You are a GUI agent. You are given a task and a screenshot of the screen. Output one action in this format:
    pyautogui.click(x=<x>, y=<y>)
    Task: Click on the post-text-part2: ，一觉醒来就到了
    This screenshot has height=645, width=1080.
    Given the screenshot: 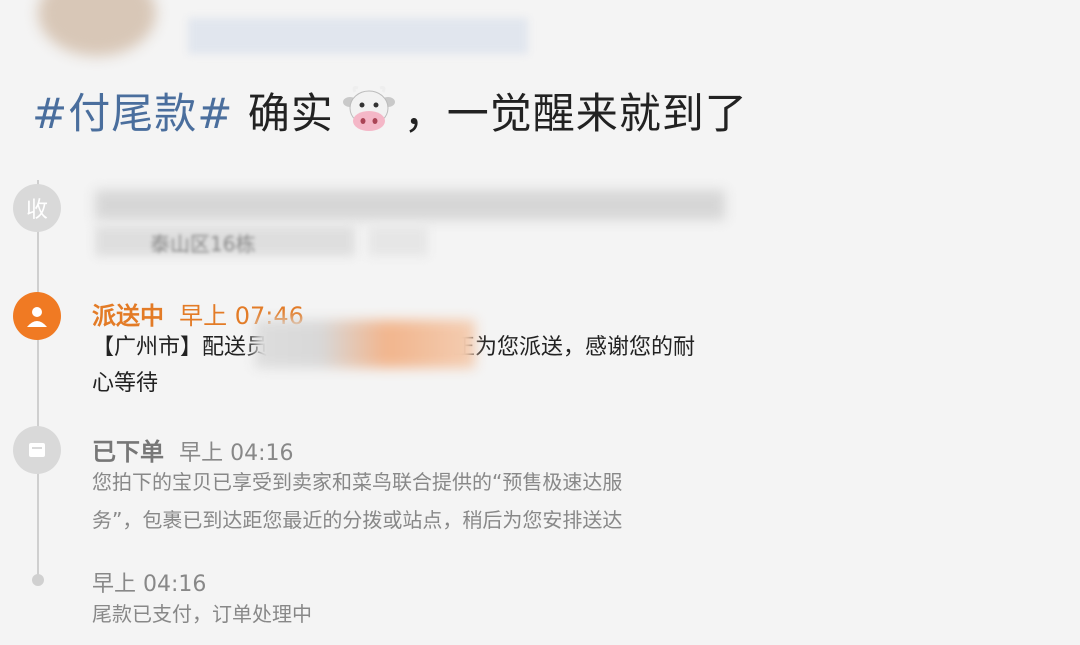 What is the action you would take?
    pyautogui.click(x=575, y=113)
    